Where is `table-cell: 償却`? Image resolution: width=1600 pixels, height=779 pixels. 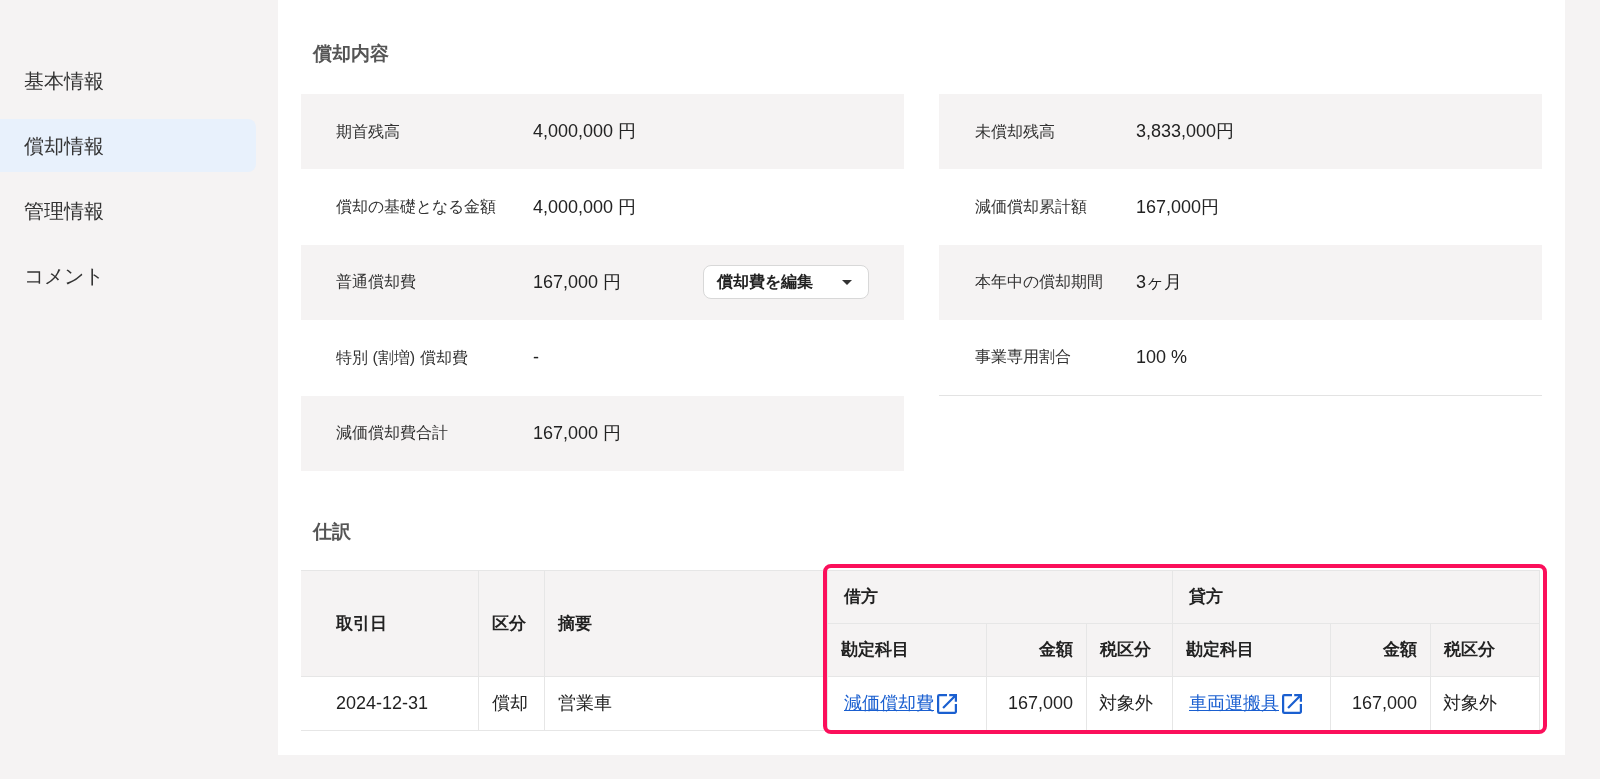 table-cell: 償却 is located at coordinates (512, 704).